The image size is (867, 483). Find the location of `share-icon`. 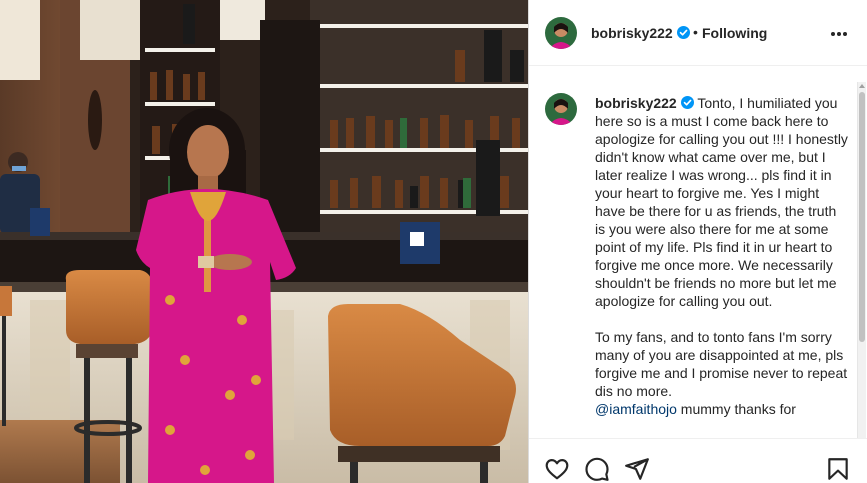

share-icon is located at coordinates (637, 469).